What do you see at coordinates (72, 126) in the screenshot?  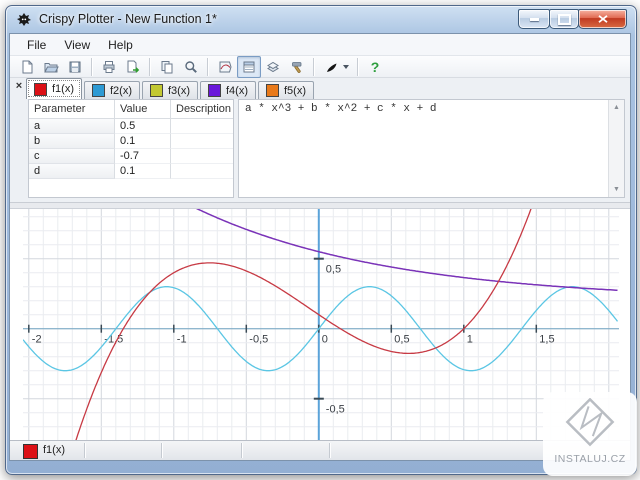 I see `param-name-cell: a` at bounding box center [72, 126].